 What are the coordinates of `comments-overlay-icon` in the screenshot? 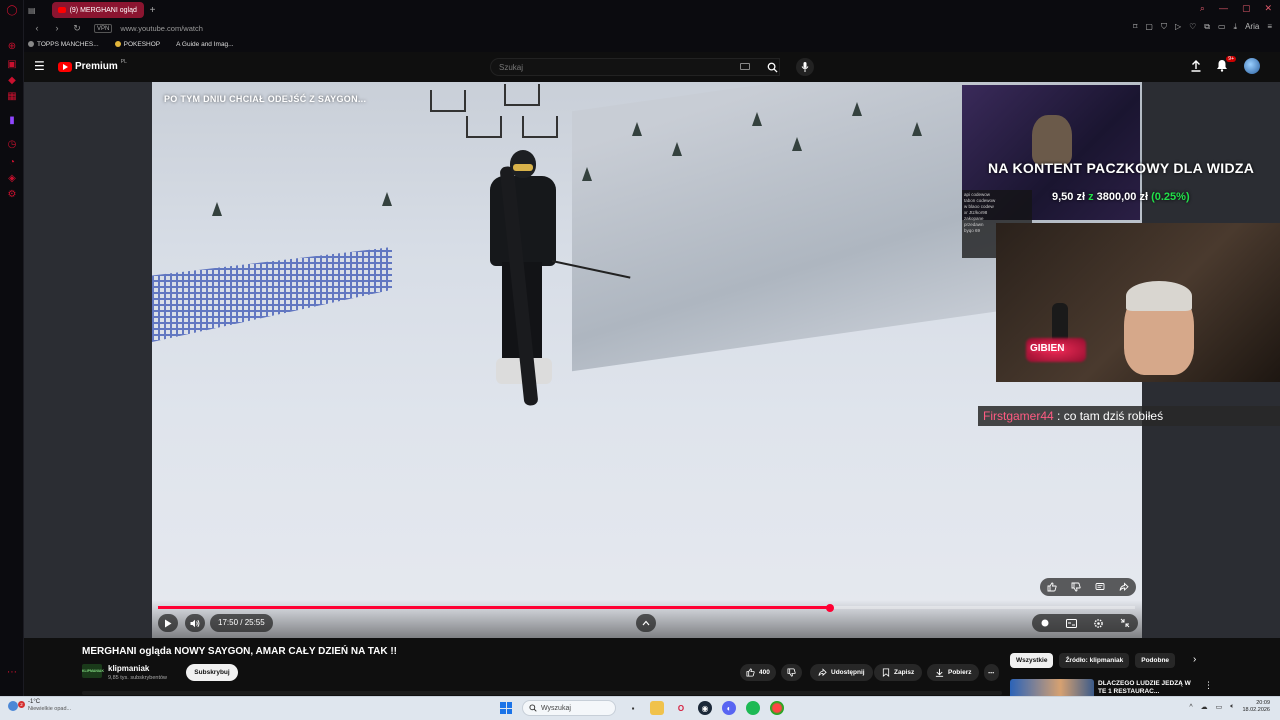 It's located at (1100, 587).